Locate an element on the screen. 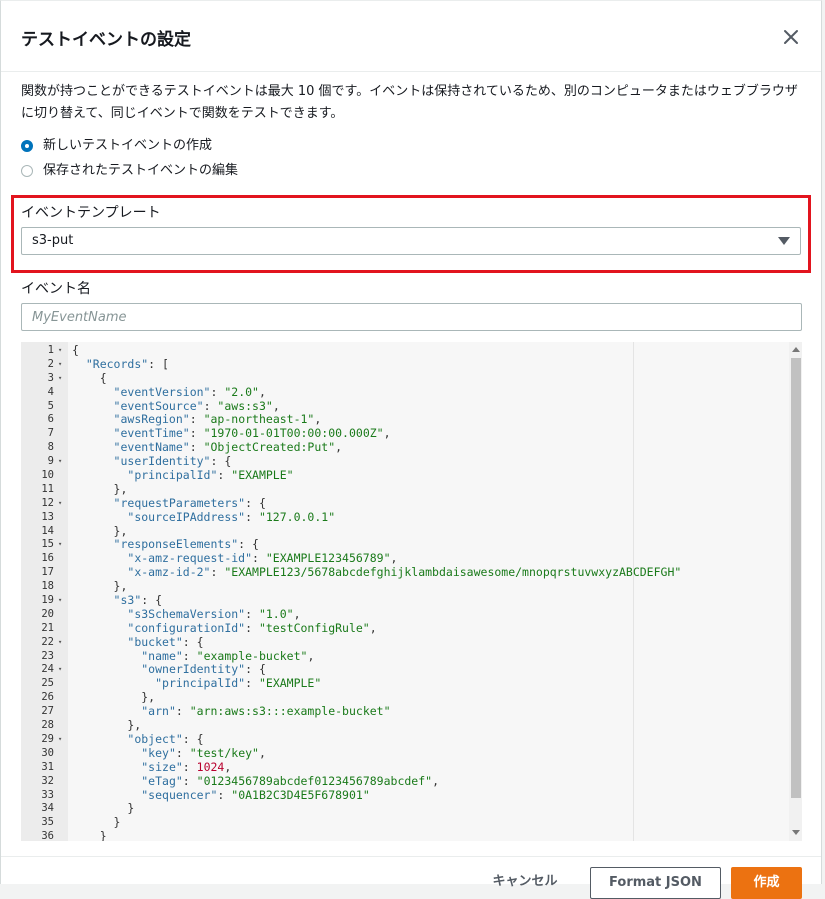 This screenshot has height=899, width=825. line-number: 36 is located at coordinates (47, 835).